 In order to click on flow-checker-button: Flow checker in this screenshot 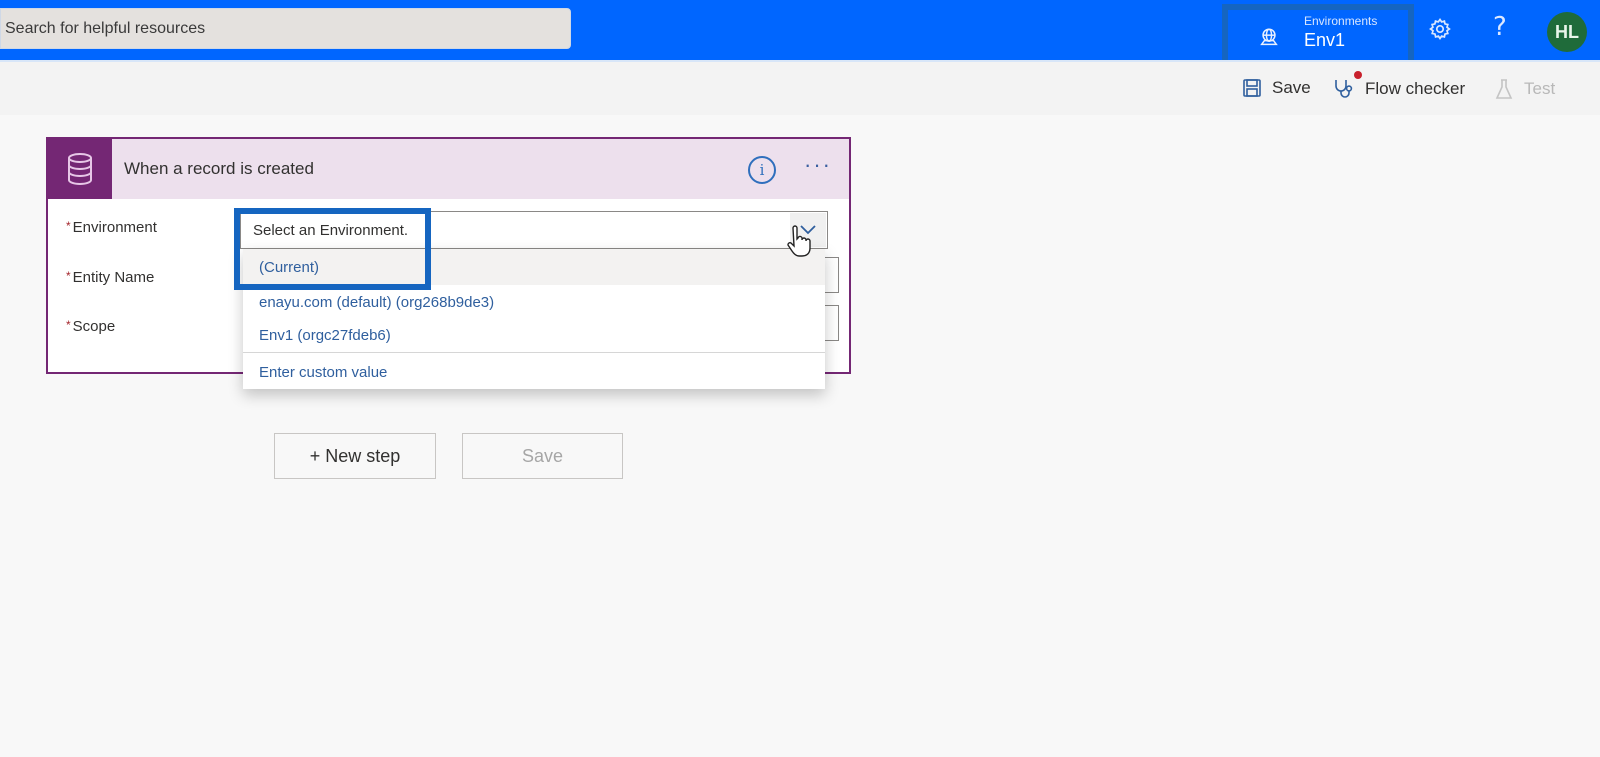, I will do `click(1399, 89)`.